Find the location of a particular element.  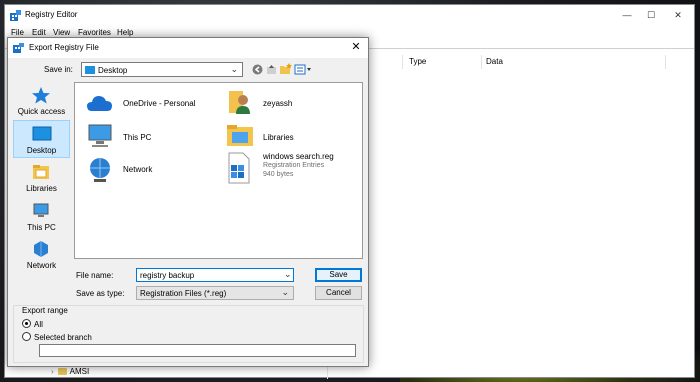

place-network: Network is located at coordinates (41, 255).